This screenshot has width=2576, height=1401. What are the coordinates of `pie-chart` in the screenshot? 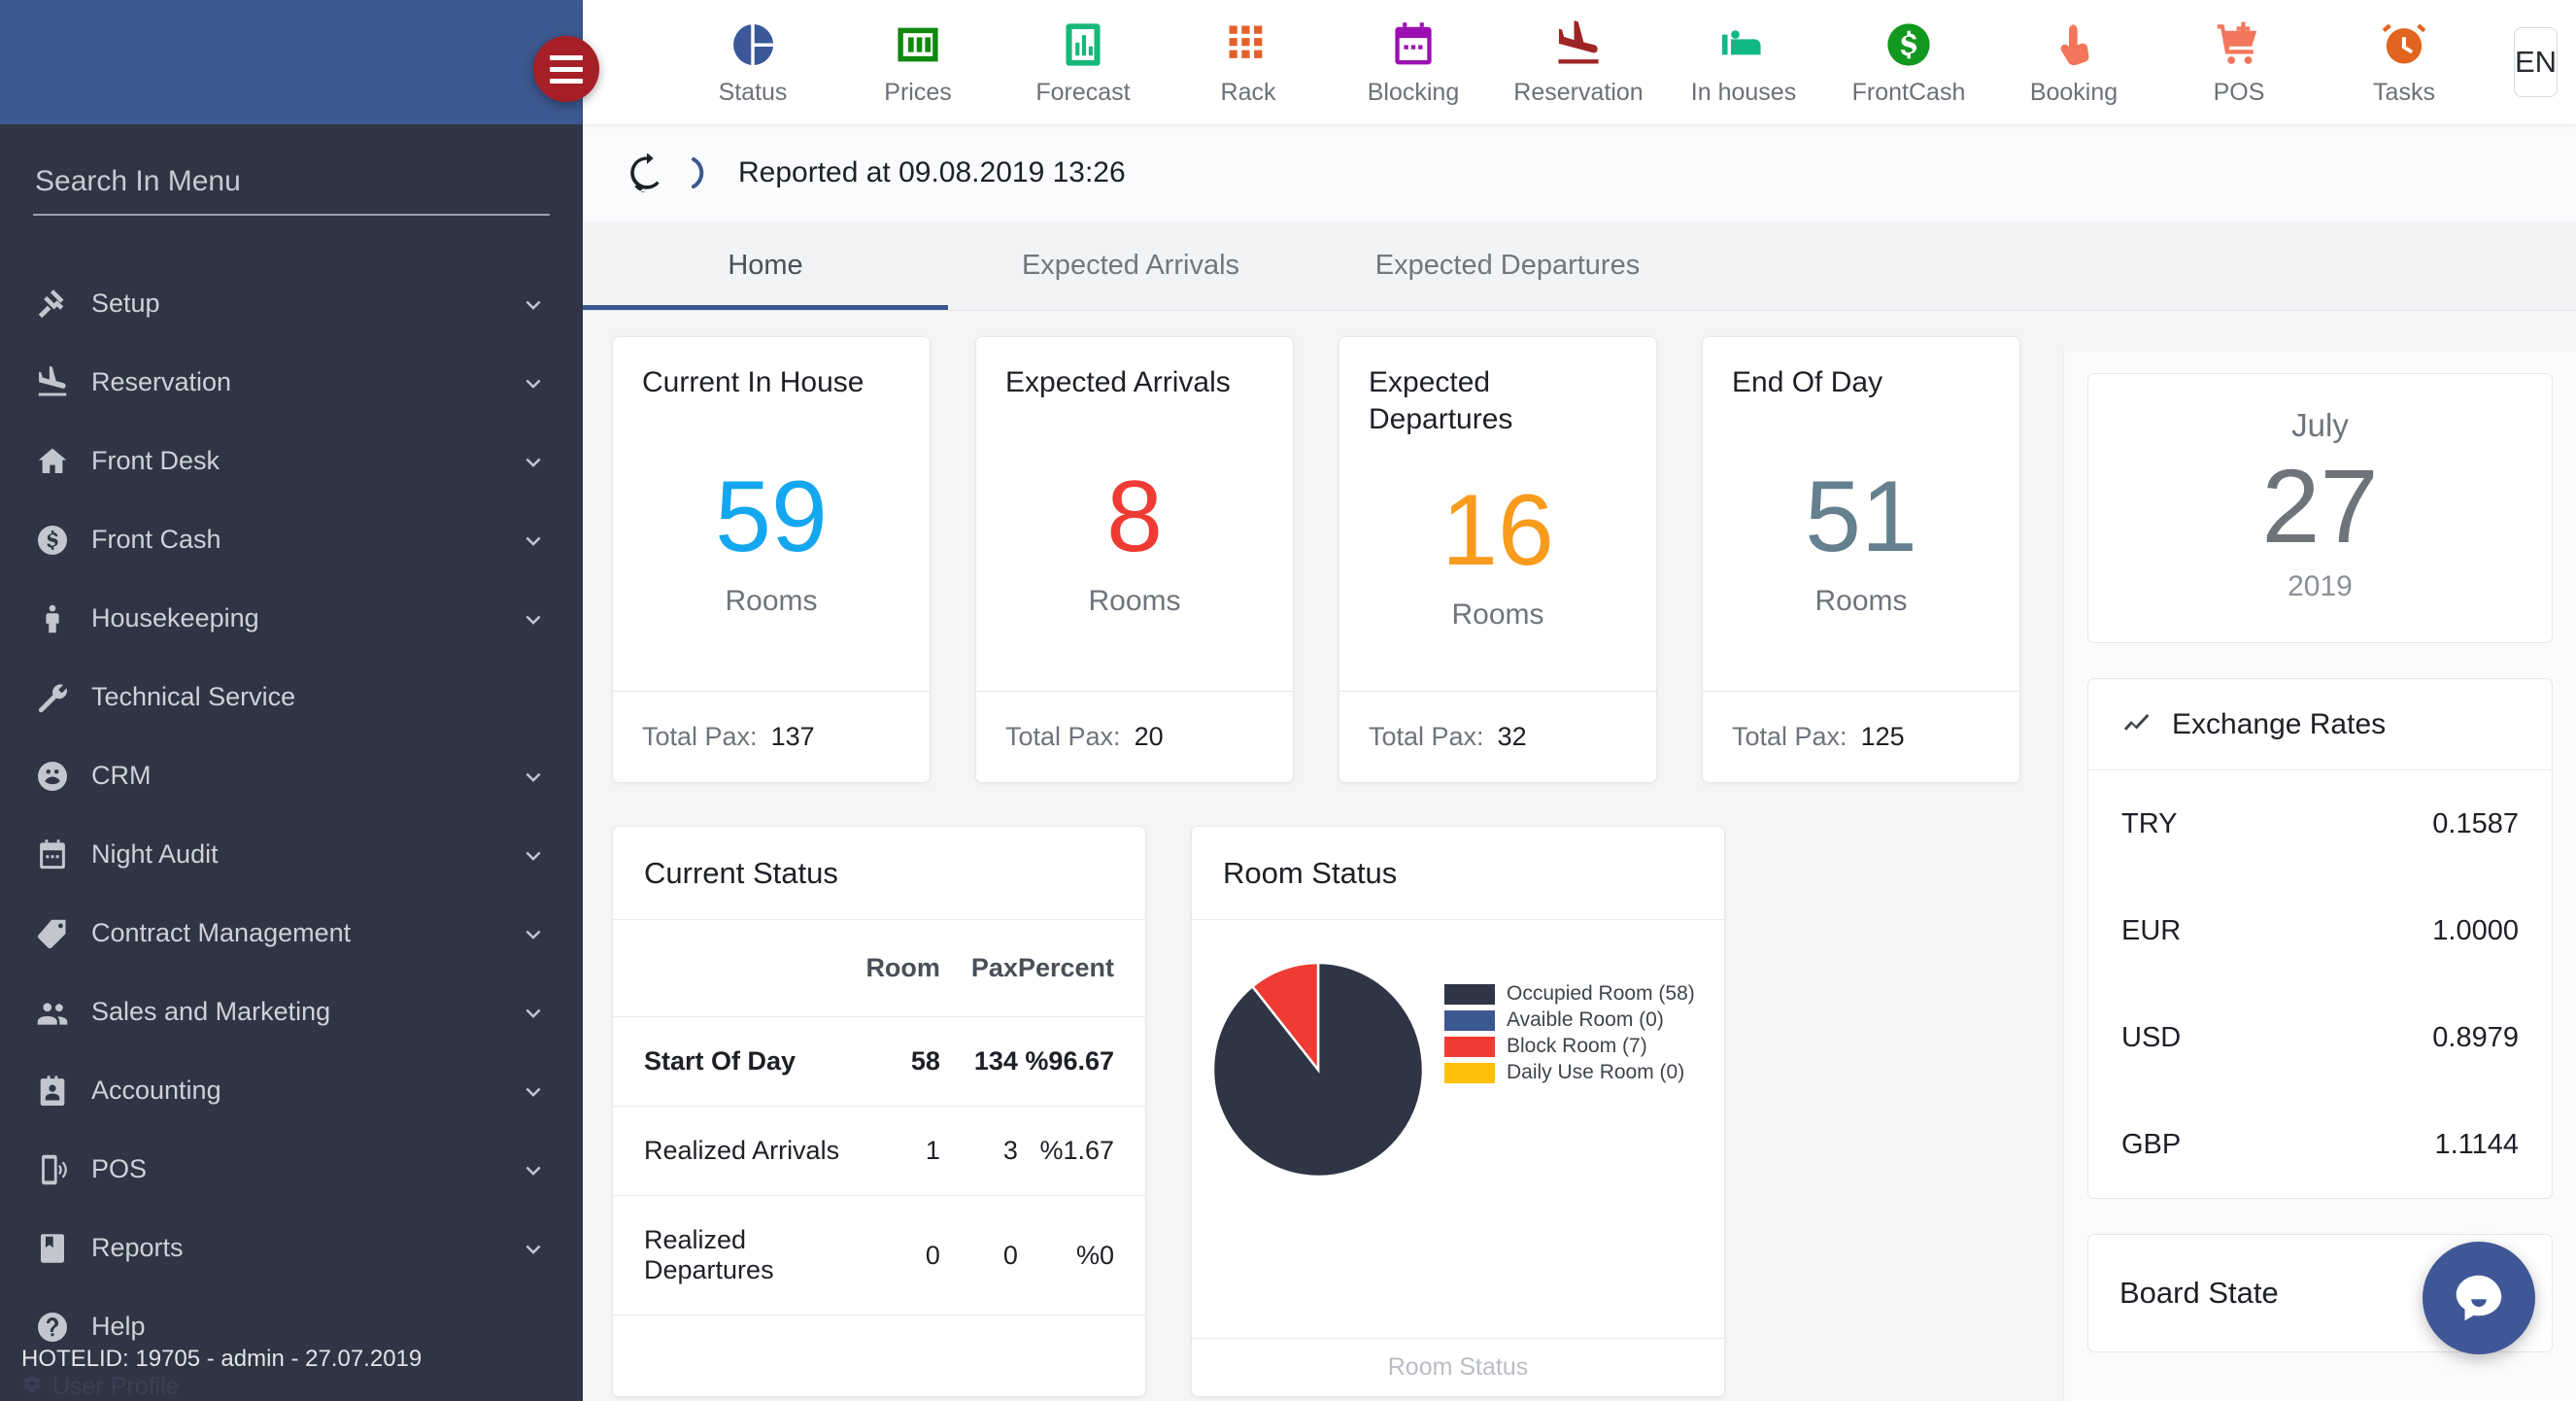 It's located at (1318, 1071).